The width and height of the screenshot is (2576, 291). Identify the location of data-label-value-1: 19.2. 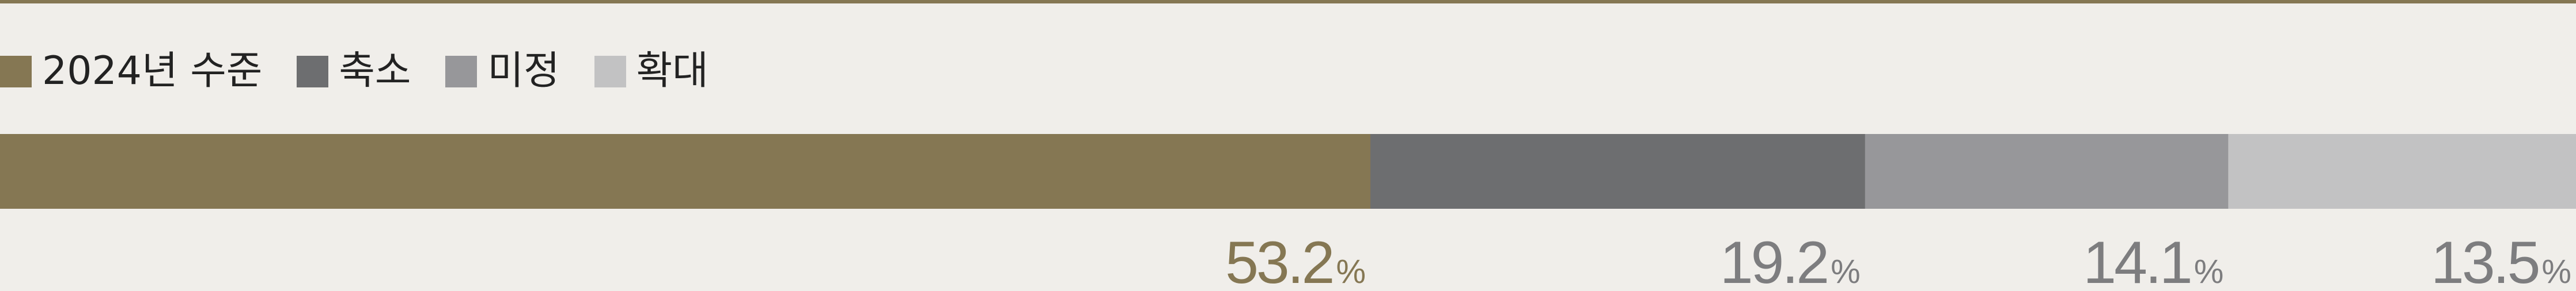
(1773, 260).